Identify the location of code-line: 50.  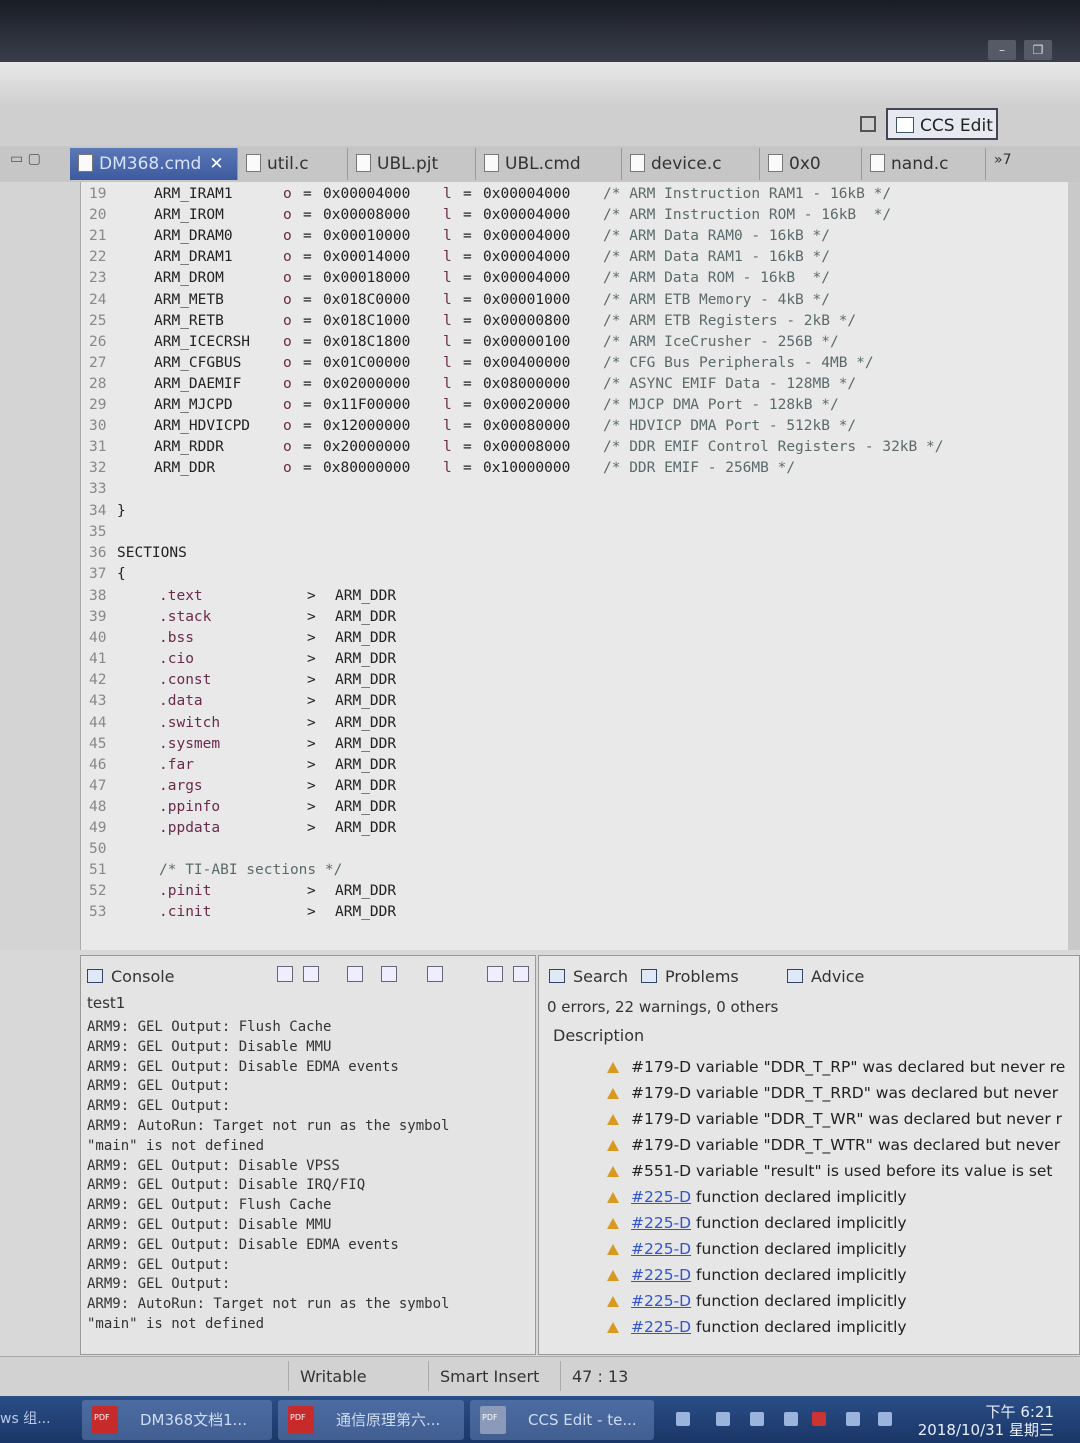
(575, 849).